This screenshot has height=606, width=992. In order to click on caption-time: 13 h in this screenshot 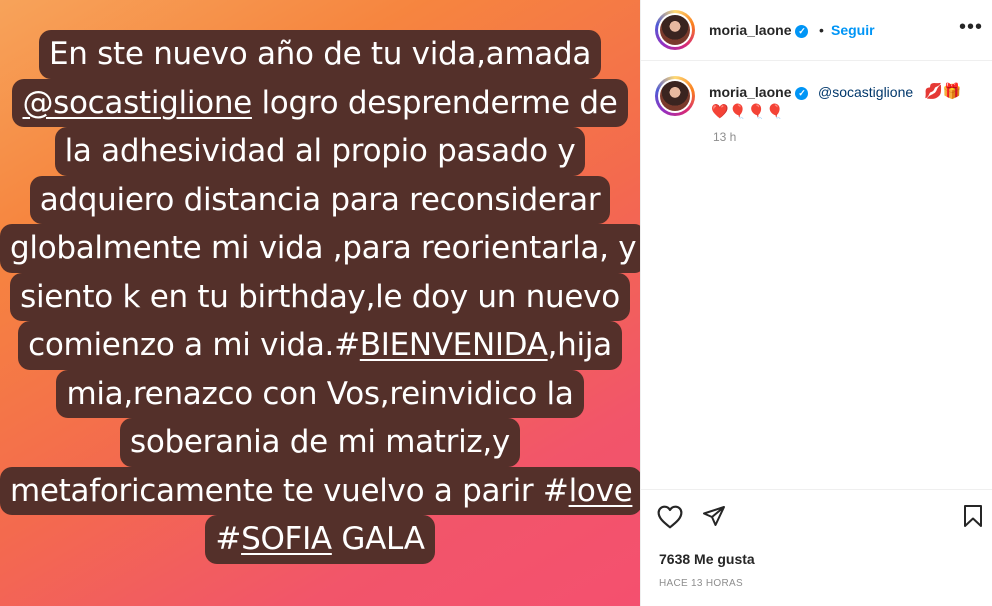, I will do `click(724, 137)`.